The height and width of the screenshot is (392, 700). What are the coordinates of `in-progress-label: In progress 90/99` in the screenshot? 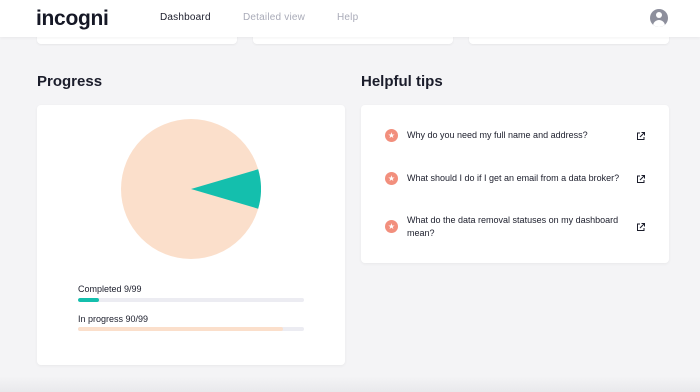 It's located at (113, 319).